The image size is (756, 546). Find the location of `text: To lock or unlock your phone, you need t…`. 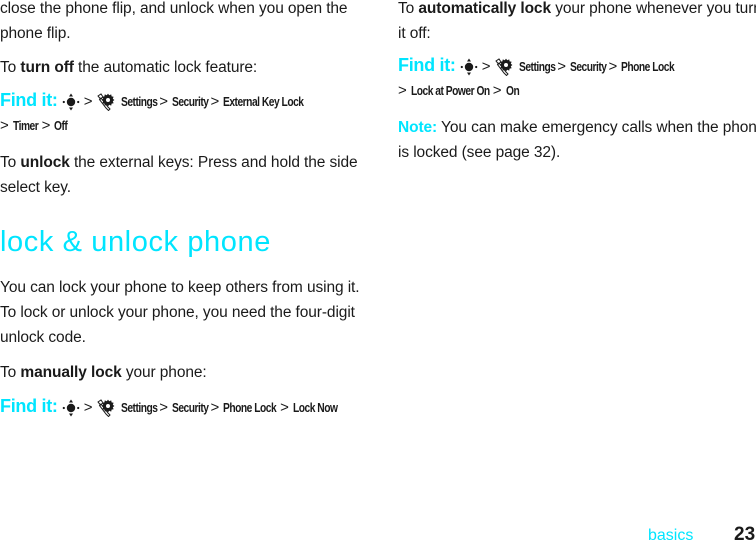

text: To lock or unlock your phone, you need t… is located at coordinates (177, 312).